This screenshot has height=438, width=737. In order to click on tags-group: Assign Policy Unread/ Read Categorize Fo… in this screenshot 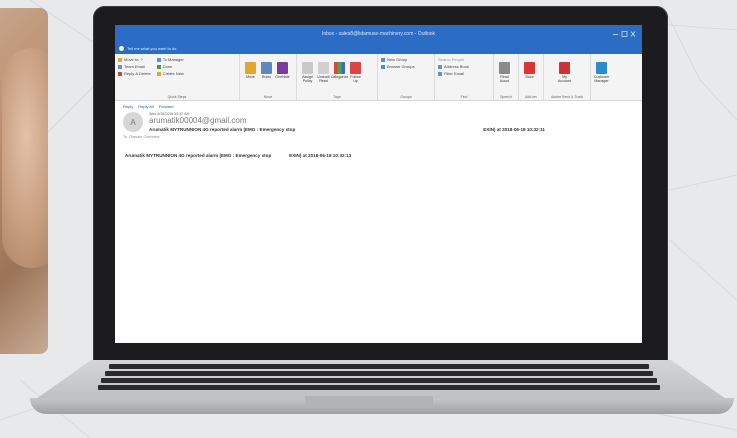, I will do `click(337, 77)`.